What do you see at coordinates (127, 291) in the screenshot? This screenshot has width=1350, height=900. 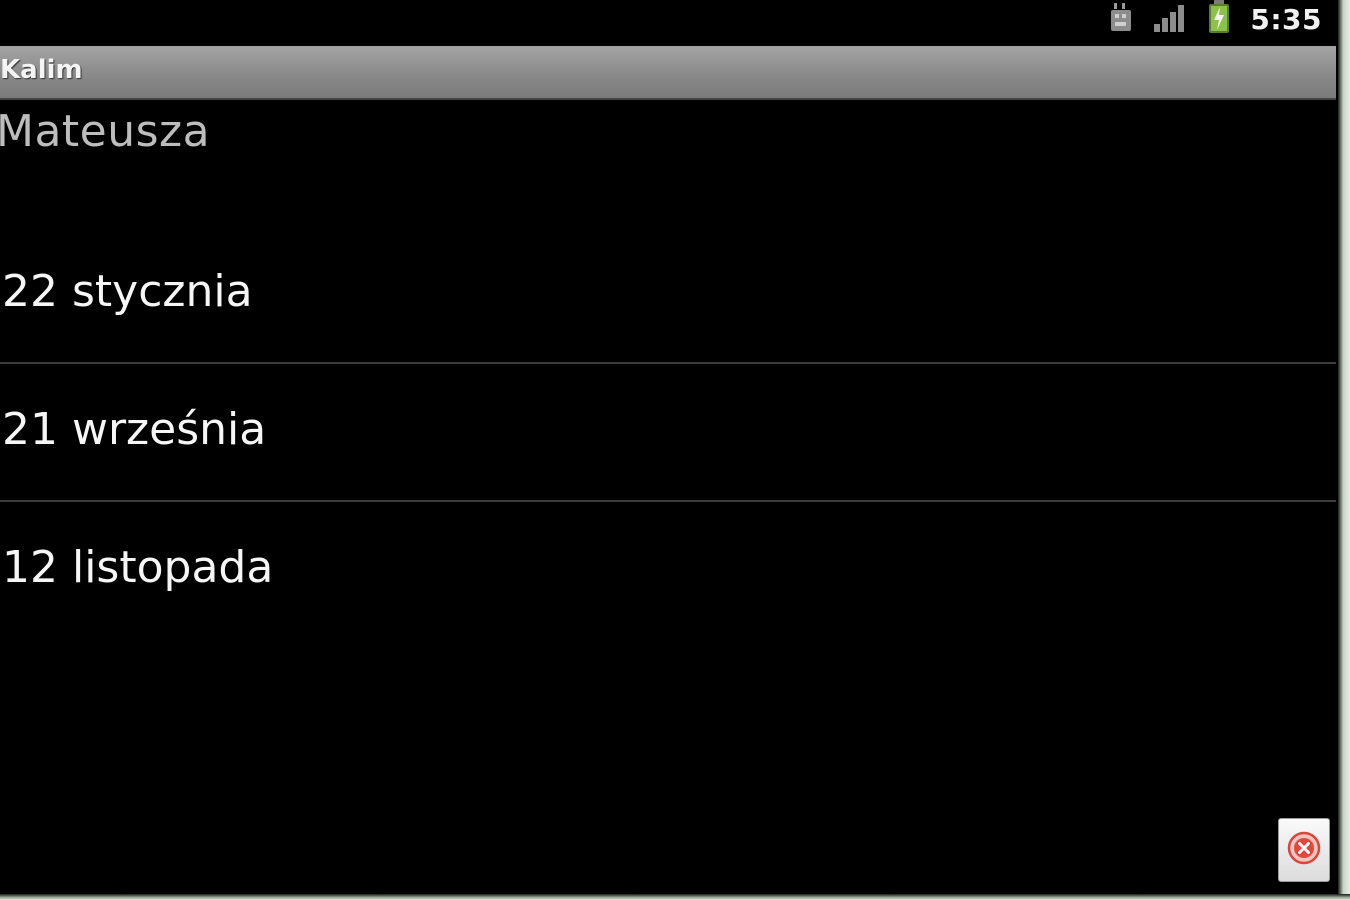 I see `list-item-label: 22 stycznia` at bounding box center [127, 291].